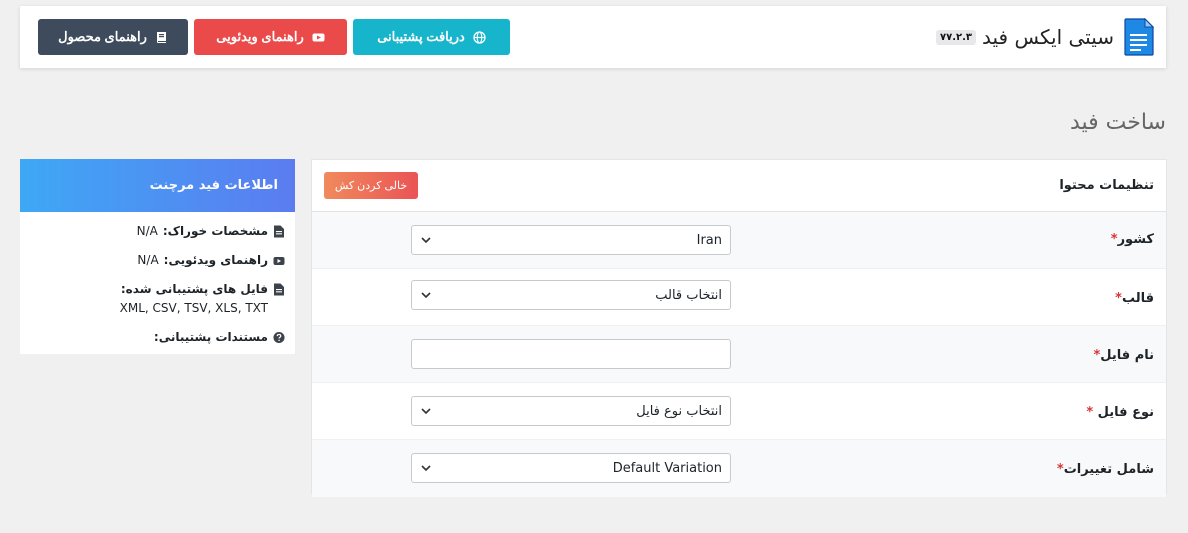  I want to click on version-badge: ۷۷.۲.۳, so click(956, 37).